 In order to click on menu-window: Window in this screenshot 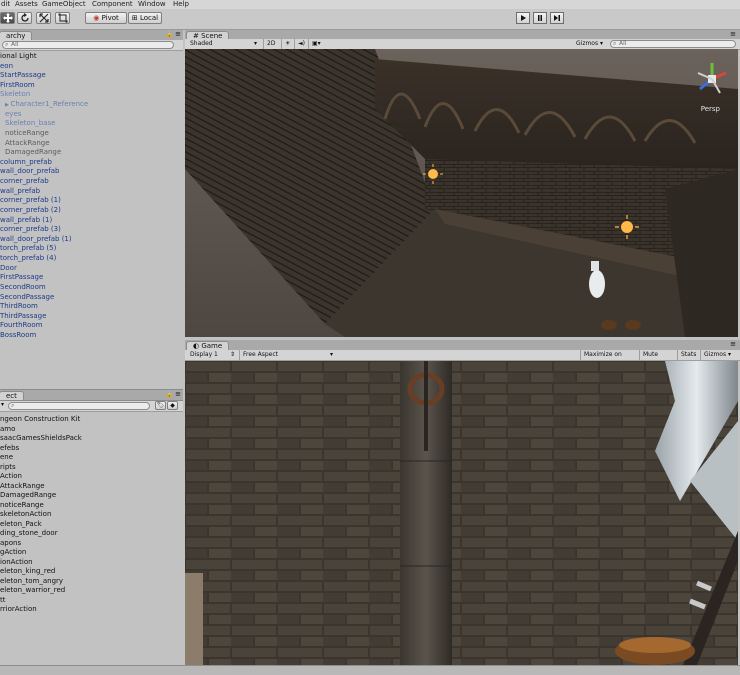, I will do `click(152, 4)`.